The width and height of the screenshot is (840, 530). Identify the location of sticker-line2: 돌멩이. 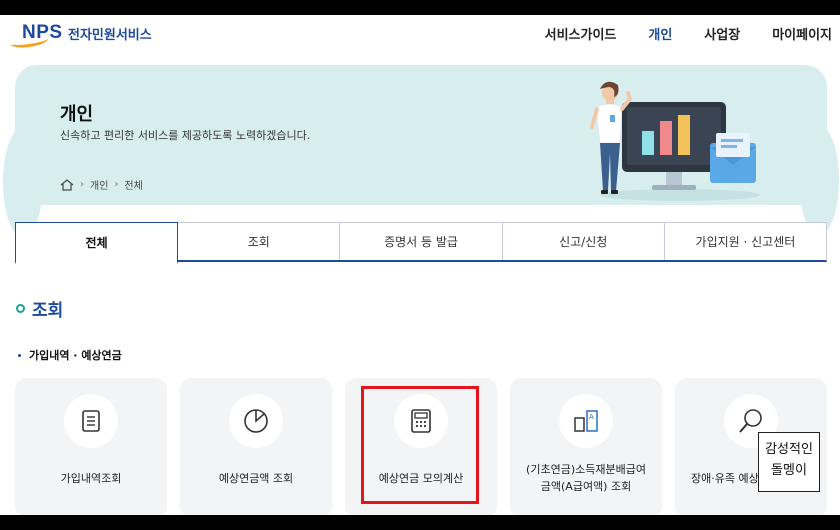
(789, 470).